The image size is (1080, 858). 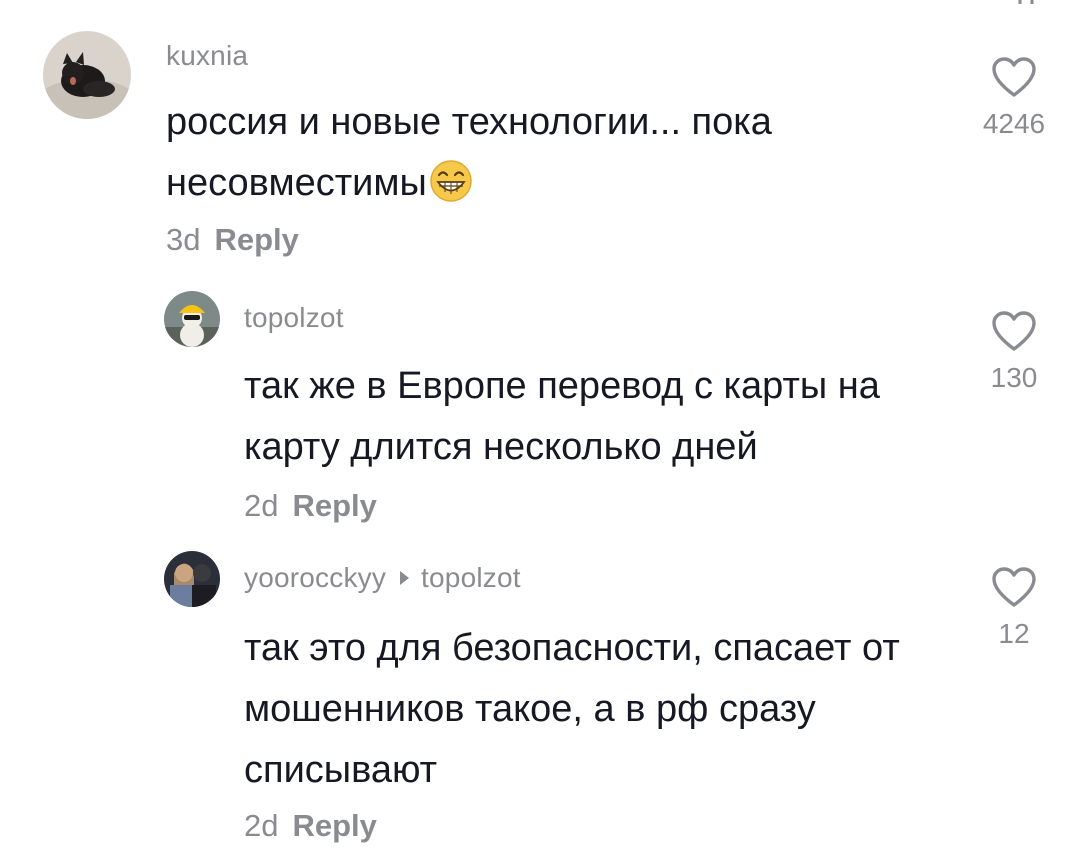 I want to click on comment-meta: 3d Reply, so click(x=232, y=240).